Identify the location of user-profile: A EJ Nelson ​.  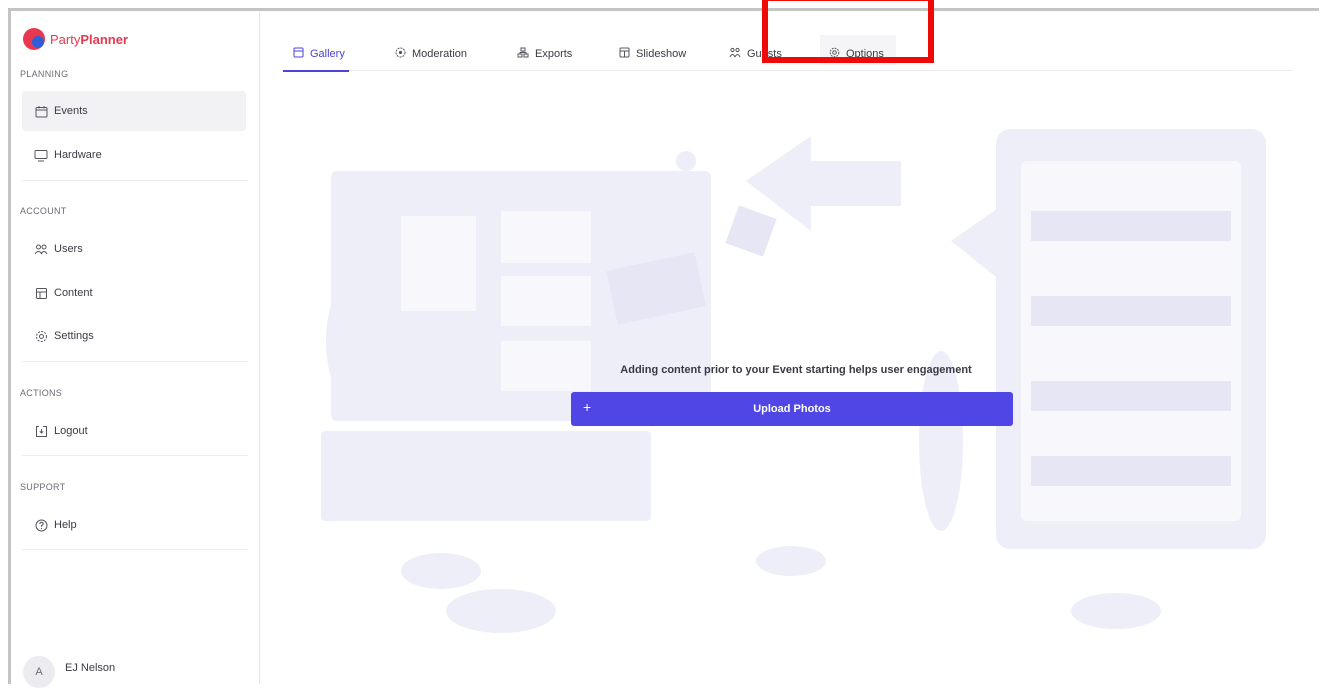
(69, 672).